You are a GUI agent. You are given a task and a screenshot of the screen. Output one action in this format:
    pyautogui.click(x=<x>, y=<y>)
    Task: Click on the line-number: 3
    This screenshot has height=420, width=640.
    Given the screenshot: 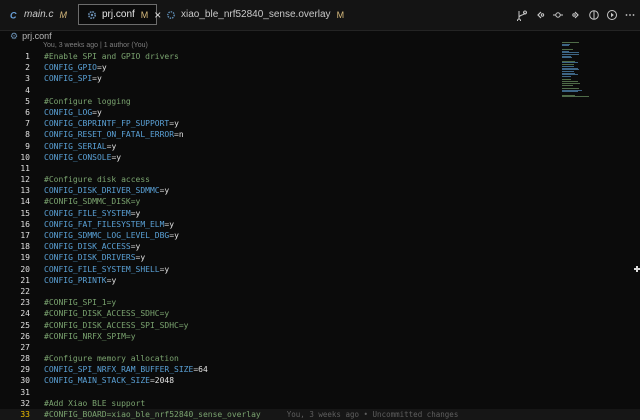 What is the action you would take?
    pyautogui.click(x=27, y=79)
    